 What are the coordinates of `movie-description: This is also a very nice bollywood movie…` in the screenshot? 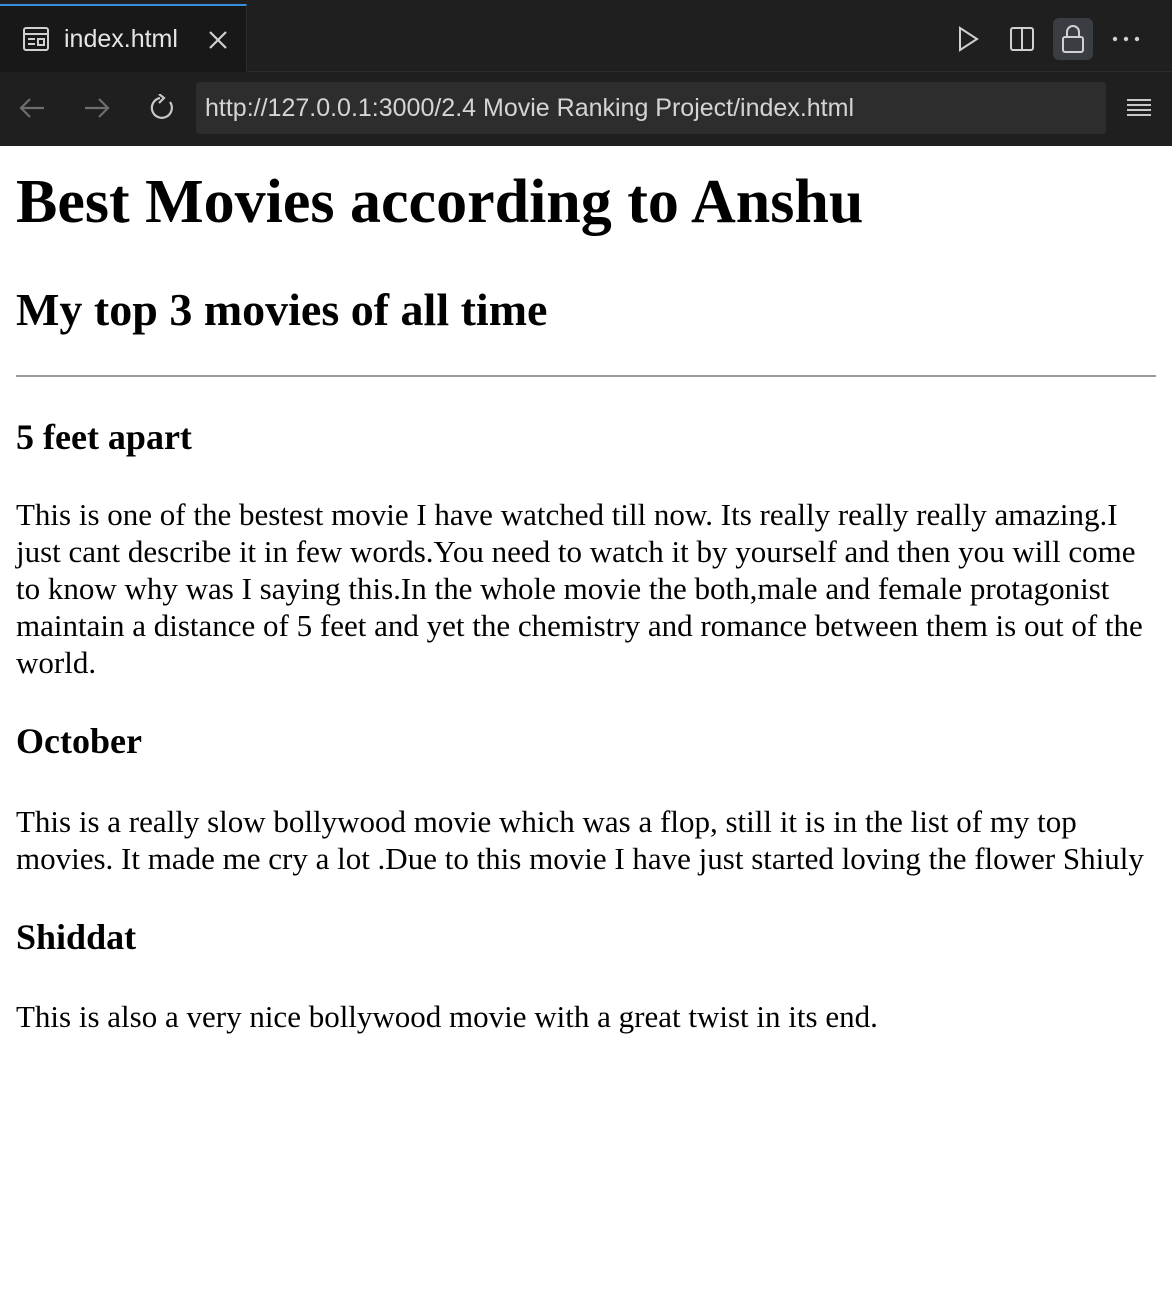 It's located at (447, 1017).